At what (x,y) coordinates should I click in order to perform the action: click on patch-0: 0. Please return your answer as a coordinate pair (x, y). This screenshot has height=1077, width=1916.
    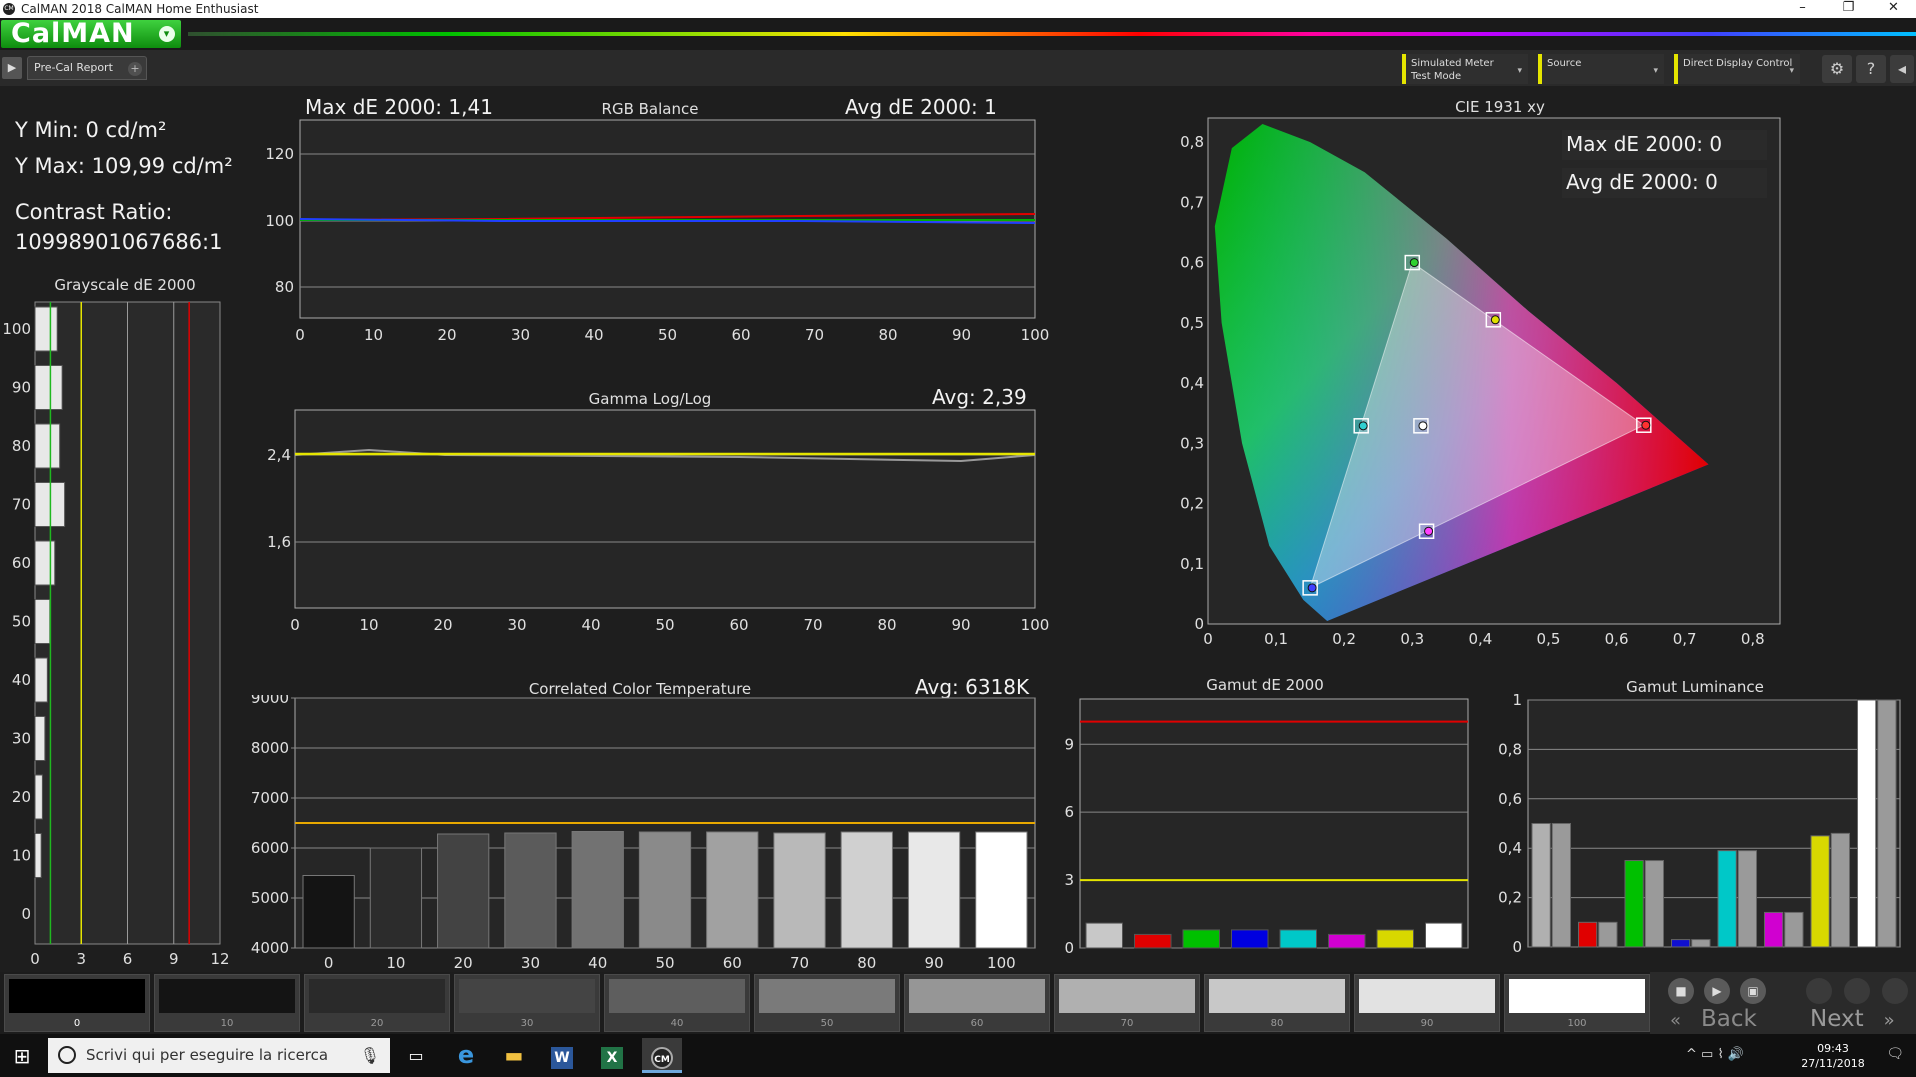
    Looking at the image, I should click on (77, 1003).